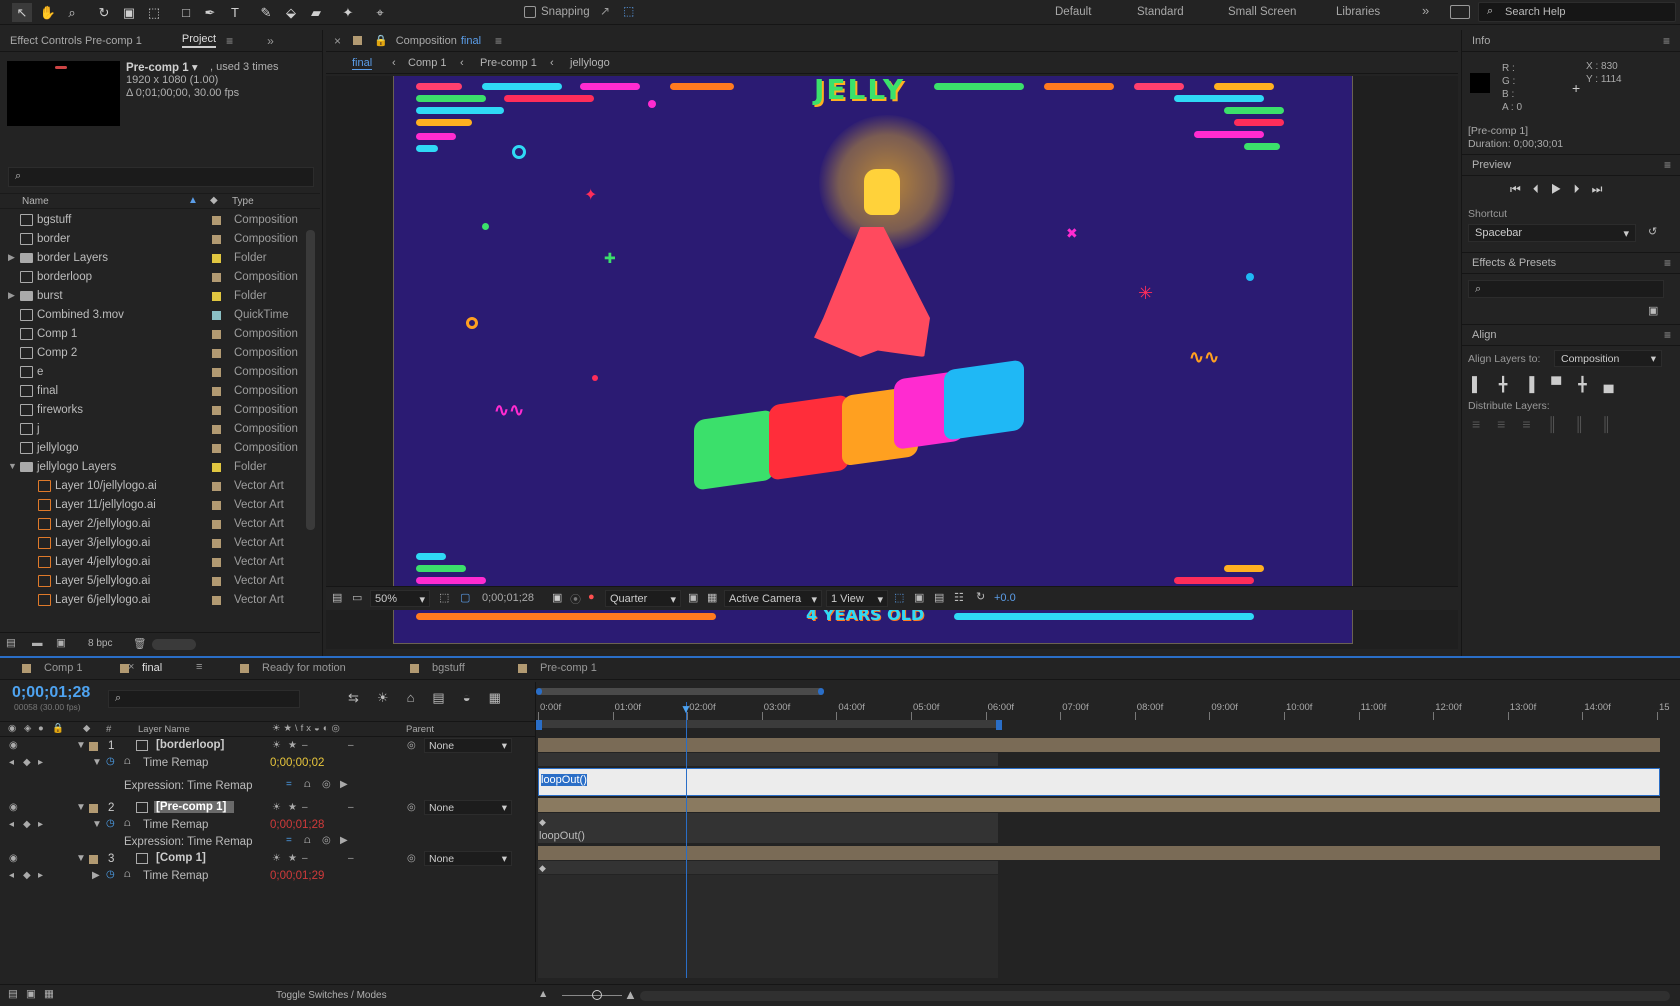 The width and height of the screenshot is (1680, 1006). I want to click on last-frame-icon: ⏭, so click(1603, 189).